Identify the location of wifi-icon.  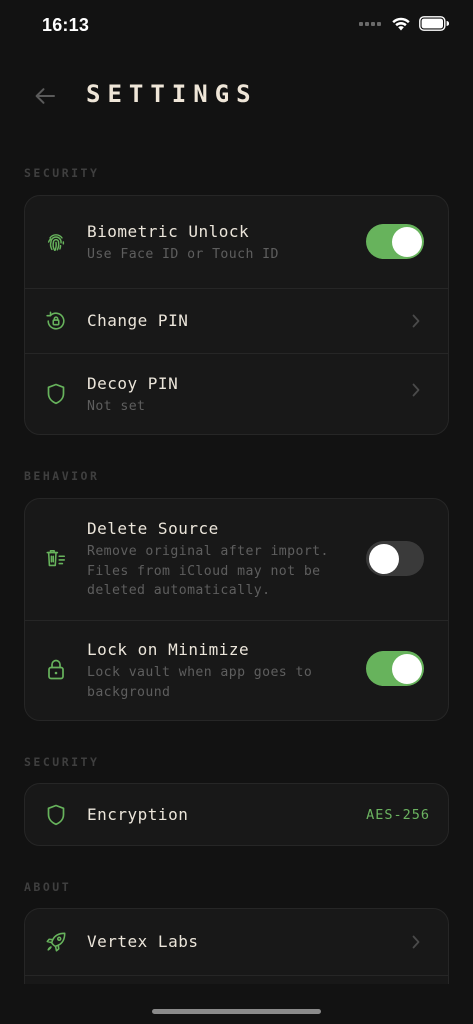
(401, 24).